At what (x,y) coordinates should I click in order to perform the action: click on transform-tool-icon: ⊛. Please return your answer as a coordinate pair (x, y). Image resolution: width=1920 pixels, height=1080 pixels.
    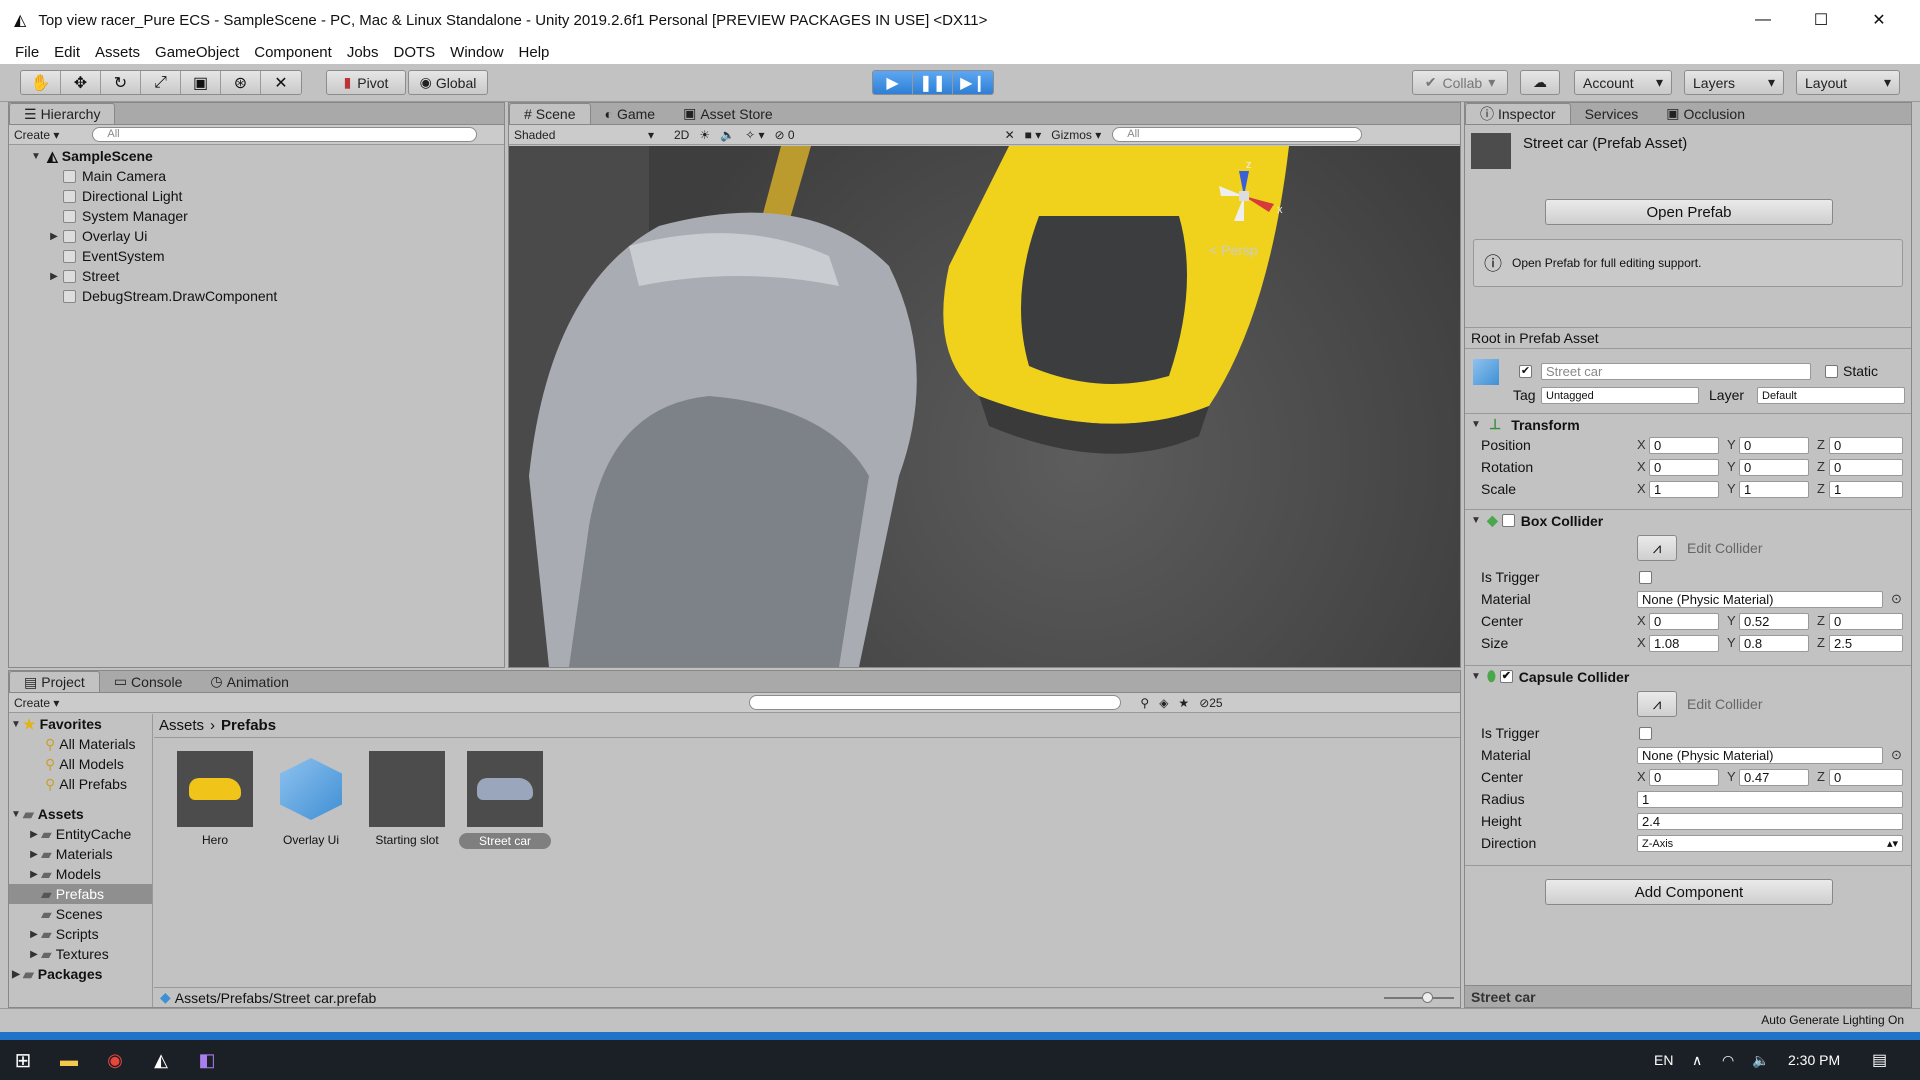
    Looking at the image, I should click on (241, 82).